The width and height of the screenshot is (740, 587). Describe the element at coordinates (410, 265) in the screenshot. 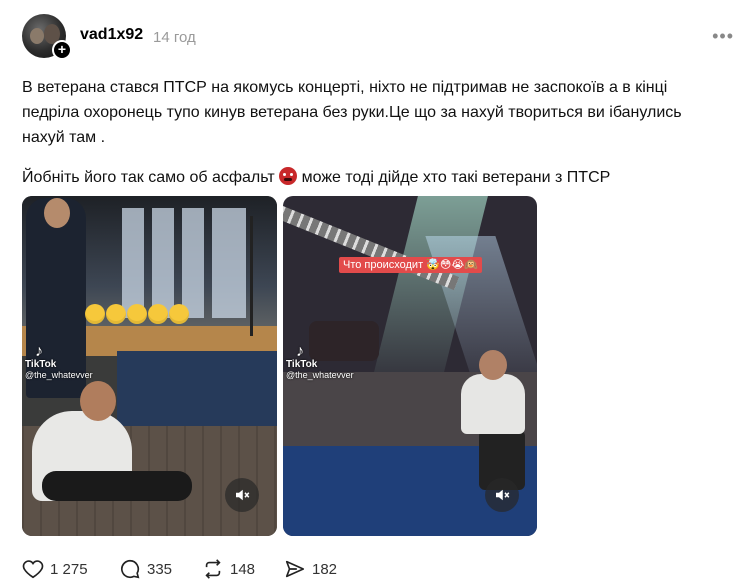

I see `video-caption-overlay: Что происходит 🤯😳😭🙉` at that location.